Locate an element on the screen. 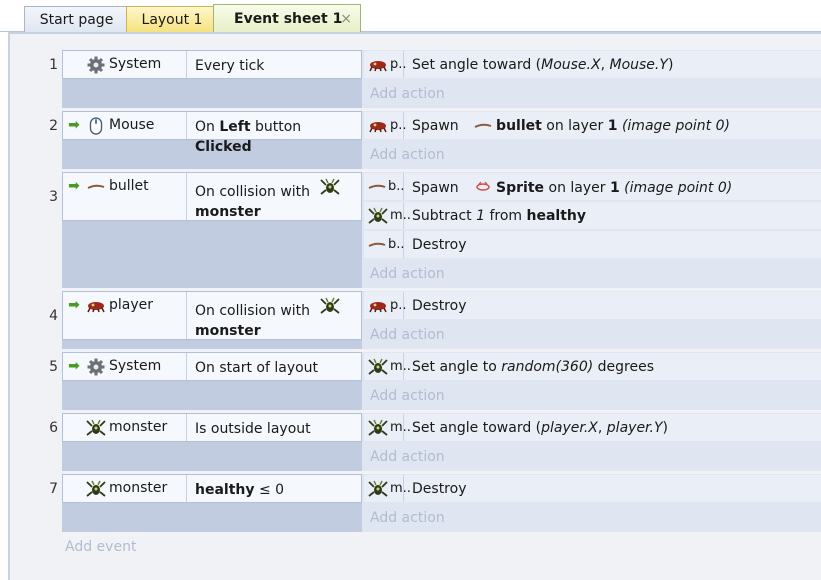  tab-bar: Start page Layout 1 Event sheet 1 × is located at coordinates (410, 16).